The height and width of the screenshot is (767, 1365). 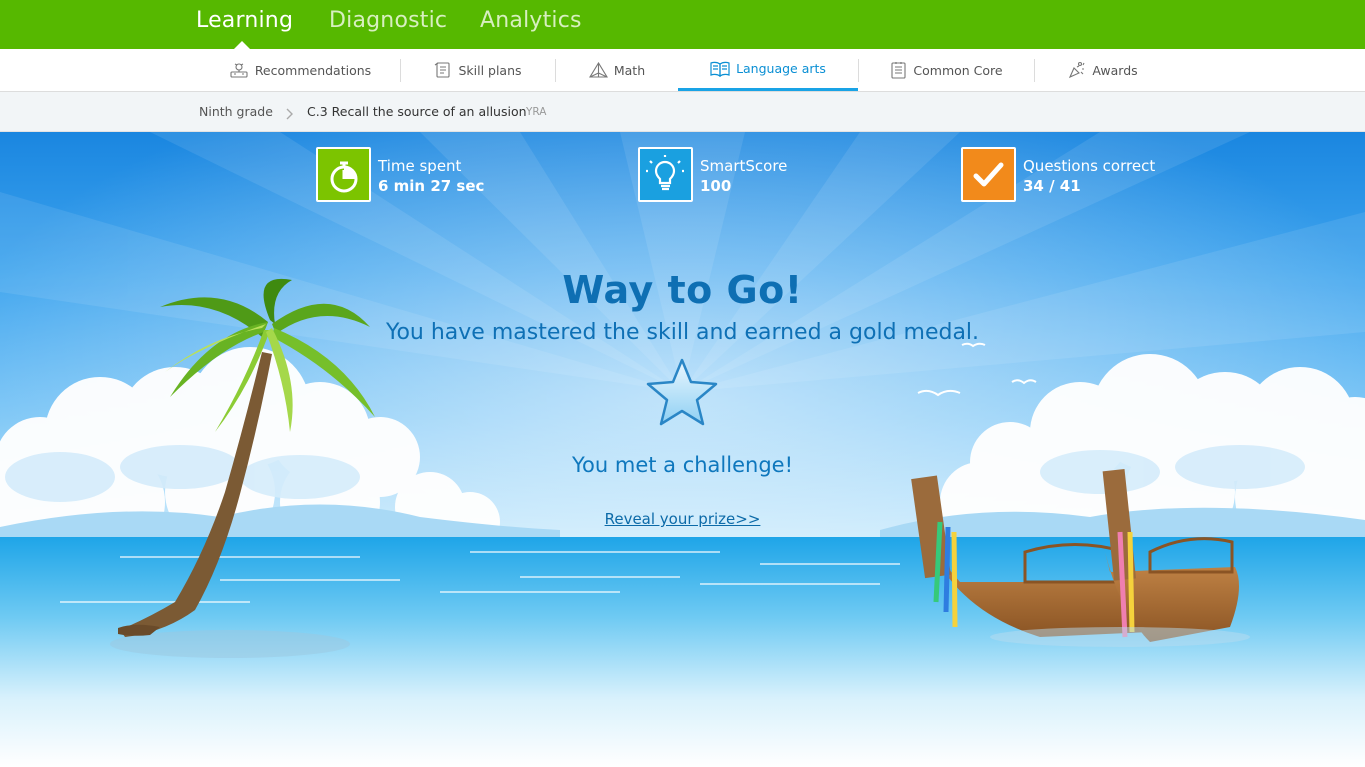 I want to click on reveal-prize-link: Reveal your prize>>, so click(x=683, y=519).